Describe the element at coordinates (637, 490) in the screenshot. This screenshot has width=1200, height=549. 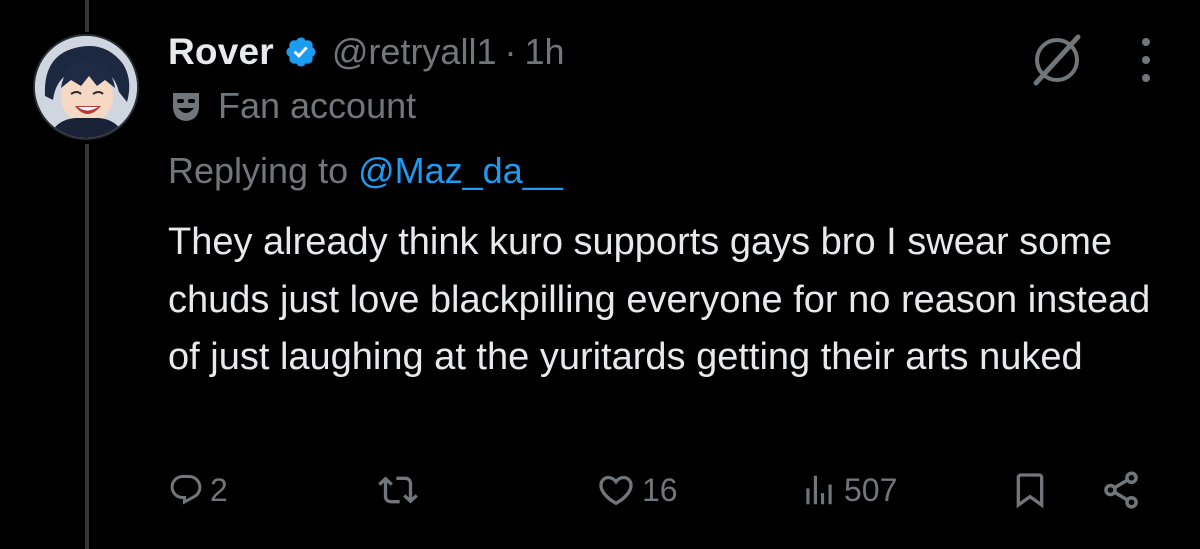
I see `like-action: 16` at that location.